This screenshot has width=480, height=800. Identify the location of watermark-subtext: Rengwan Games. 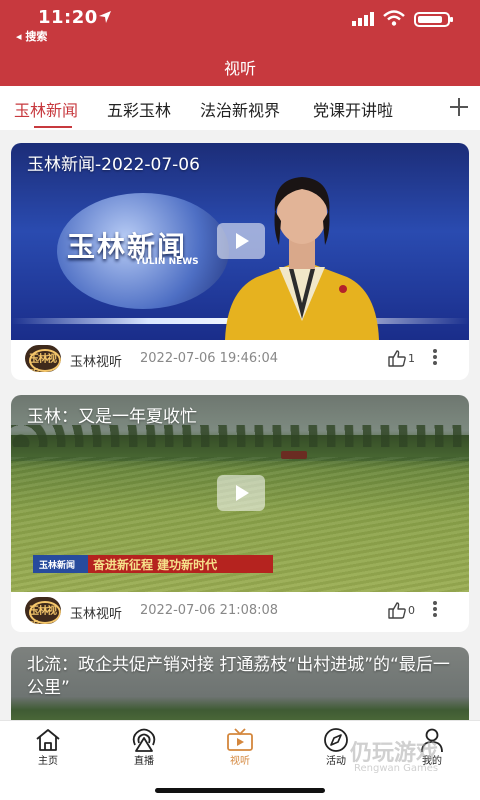
(396, 768).